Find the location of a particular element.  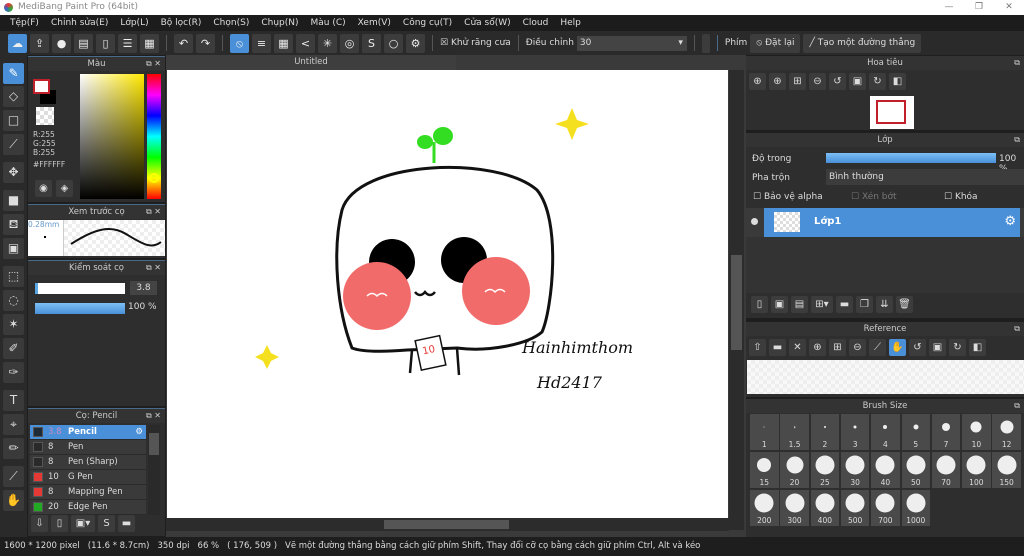

reset-button: ⦸ Đặt lại is located at coordinates (775, 43).